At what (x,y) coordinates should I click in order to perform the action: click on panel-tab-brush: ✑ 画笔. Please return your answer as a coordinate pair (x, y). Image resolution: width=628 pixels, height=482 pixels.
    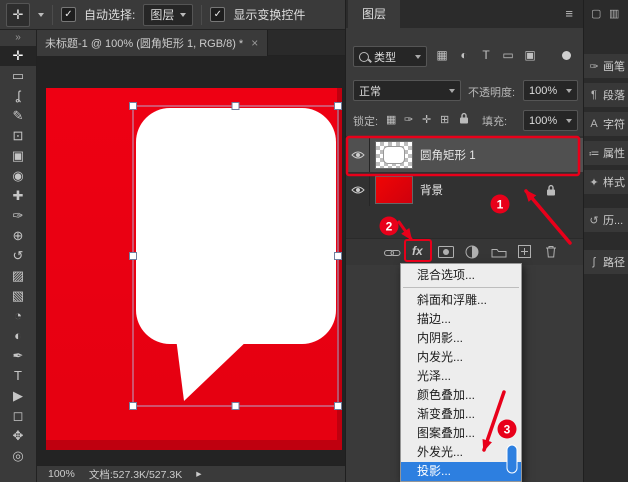
    Looking at the image, I should click on (606, 66).